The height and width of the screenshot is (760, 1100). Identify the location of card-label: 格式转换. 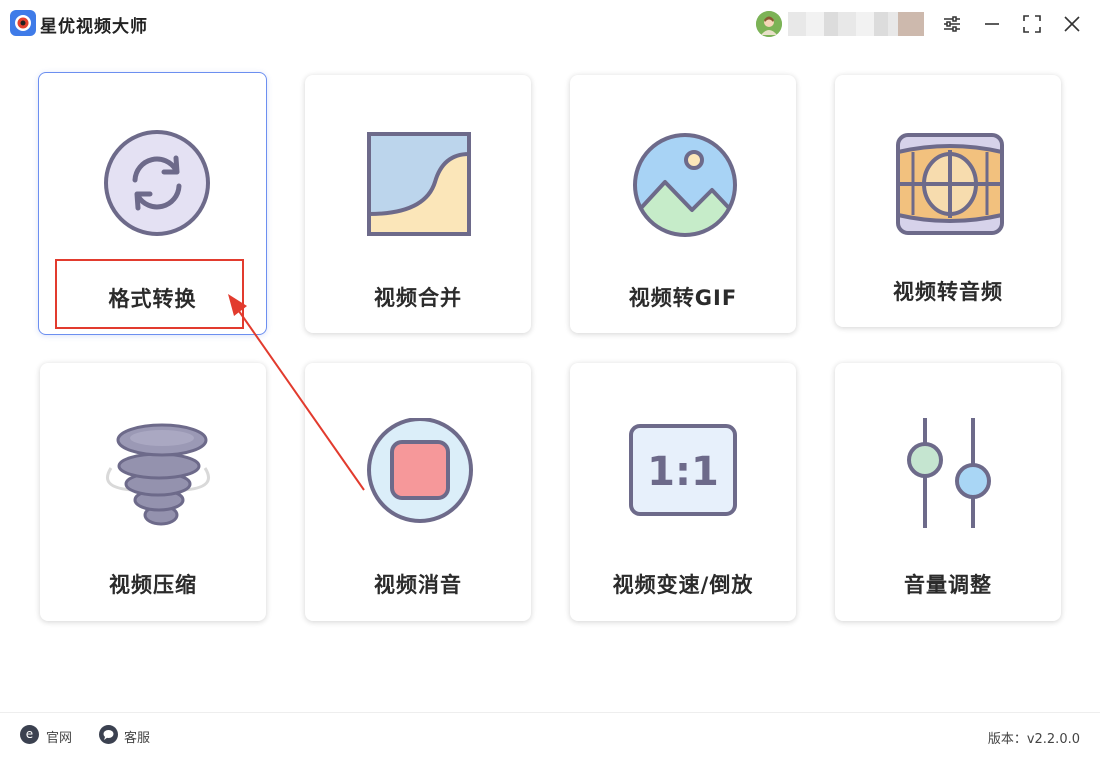
(152, 299).